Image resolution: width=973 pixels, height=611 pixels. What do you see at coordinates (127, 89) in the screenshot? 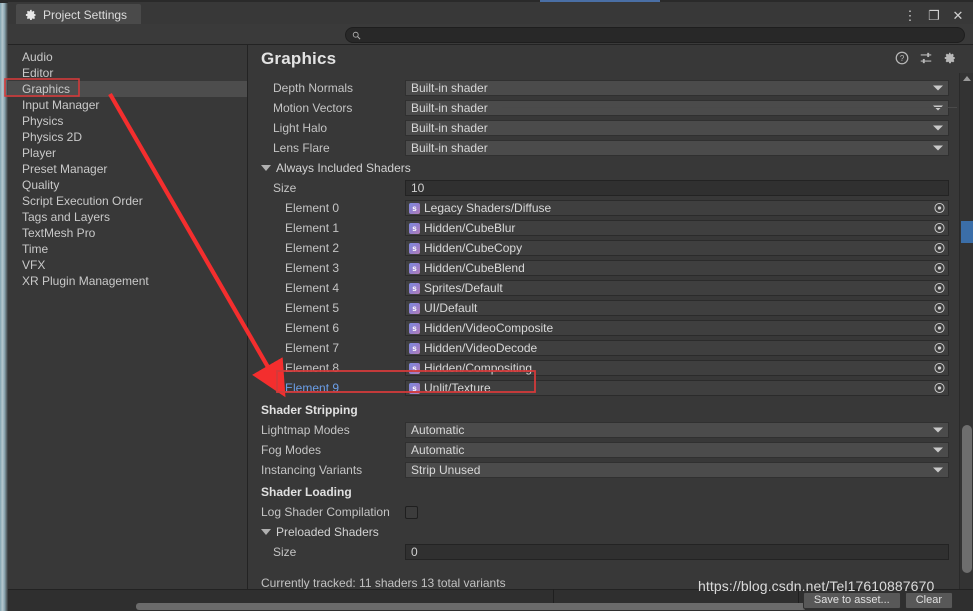
I see `sidebar-item-graphics: Graphics` at bounding box center [127, 89].